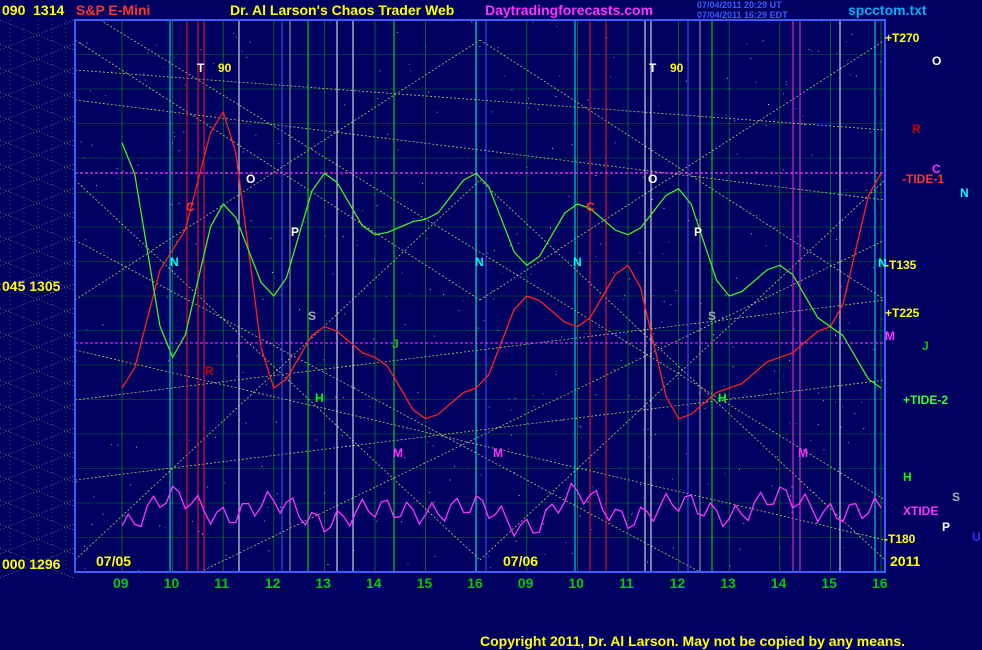 The width and height of the screenshot is (982, 650). What do you see at coordinates (209, 371) in the screenshot?
I see `planet-marker: R` at bounding box center [209, 371].